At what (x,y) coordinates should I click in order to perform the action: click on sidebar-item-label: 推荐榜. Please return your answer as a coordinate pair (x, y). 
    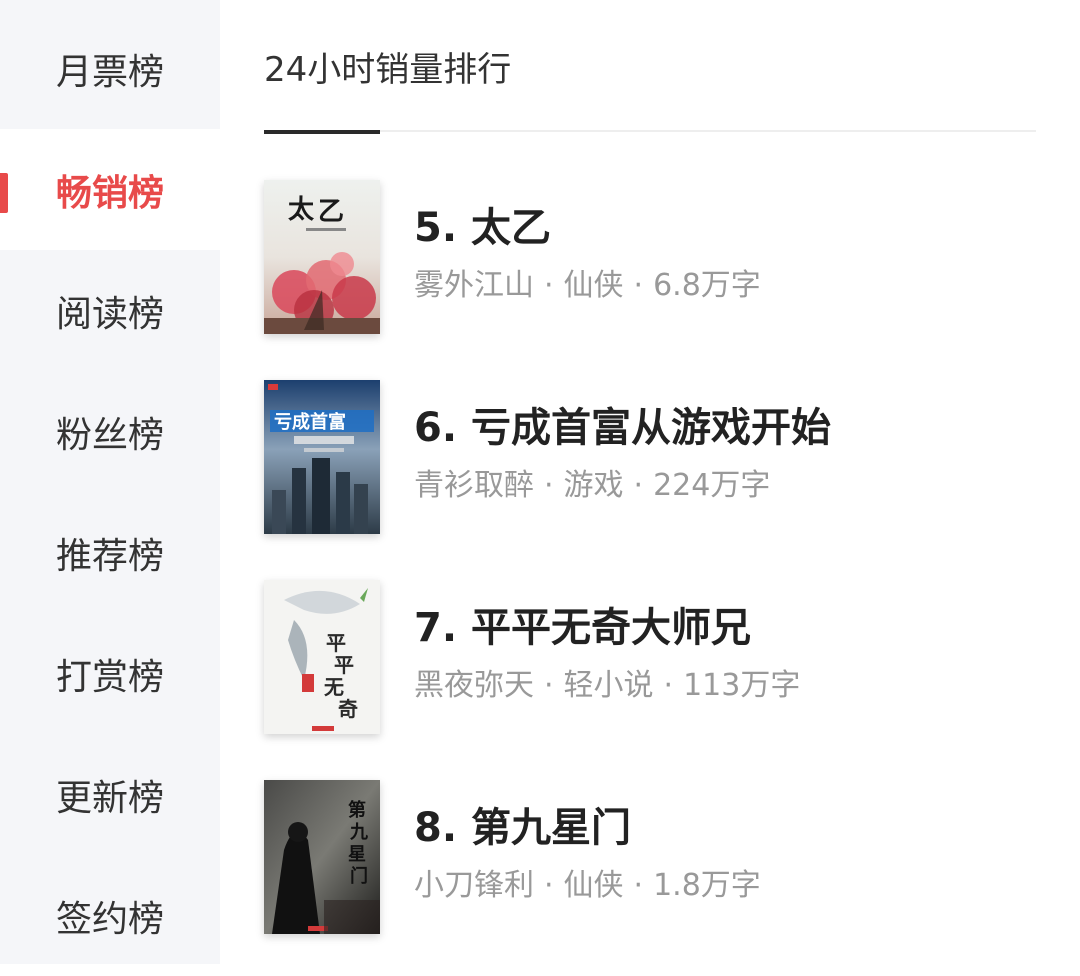
    Looking at the image, I should click on (109, 556).